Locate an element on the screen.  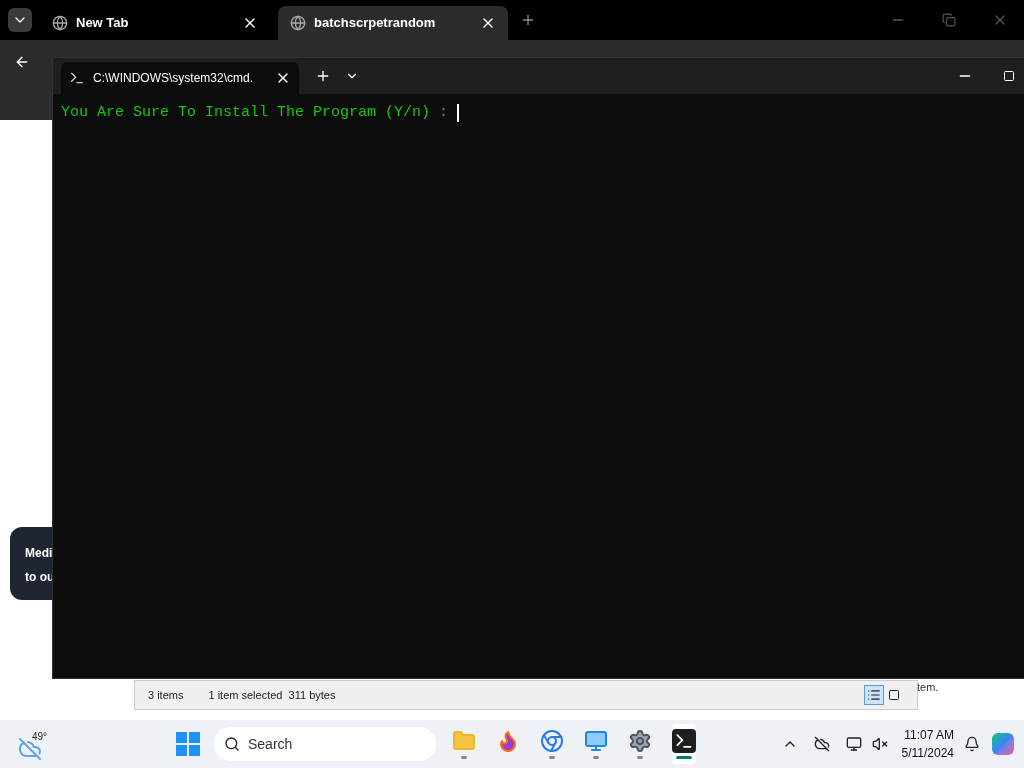
taskbar-app is located at coordinates (684, 744).